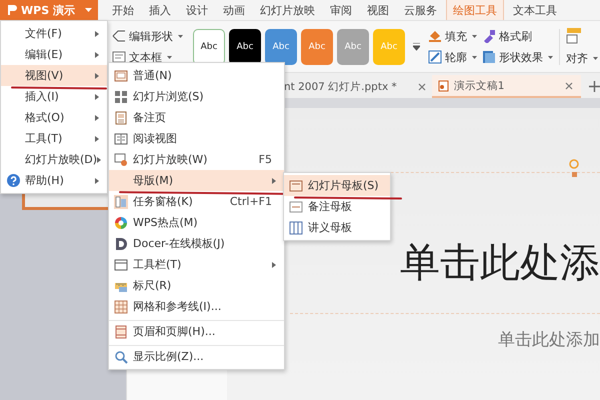 The height and width of the screenshot is (400, 600). What do you see at coordinates (500, 263) in the screenshot?
I see `slide-title-text: 单击此处添` at bounding box center [500, 263].